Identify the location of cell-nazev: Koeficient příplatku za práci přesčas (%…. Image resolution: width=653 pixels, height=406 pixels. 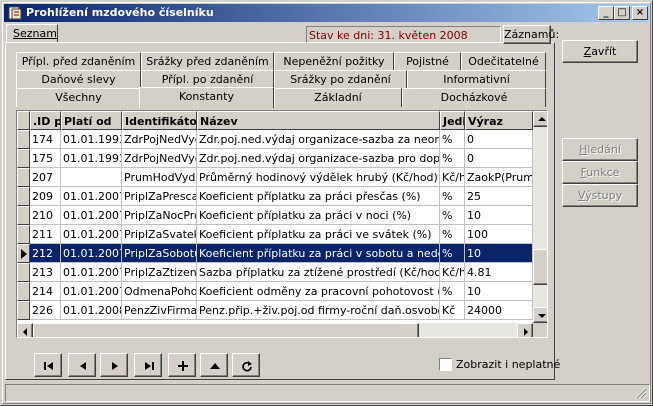
(318, 196).